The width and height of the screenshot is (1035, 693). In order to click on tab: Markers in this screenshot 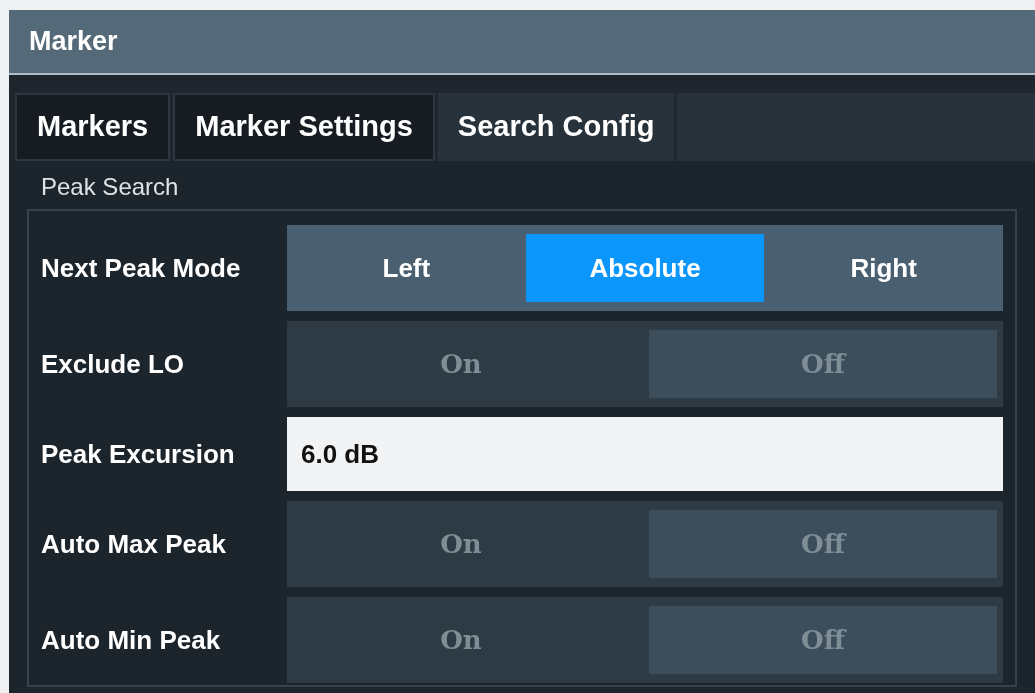, I will do `click(93, 127)`.